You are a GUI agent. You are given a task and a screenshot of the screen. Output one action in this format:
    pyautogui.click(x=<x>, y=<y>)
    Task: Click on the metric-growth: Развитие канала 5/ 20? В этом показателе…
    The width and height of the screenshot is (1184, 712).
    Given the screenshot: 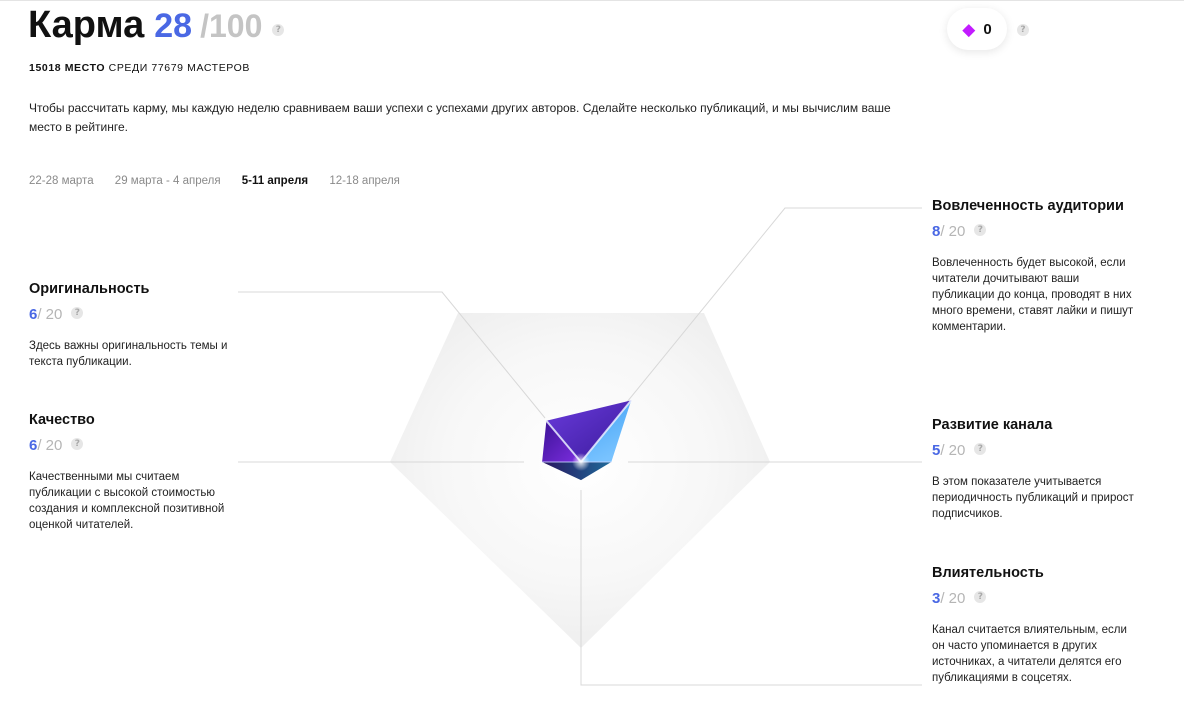 What is the action you would take?
    pyautogui.click(x=1035, y=469)
    